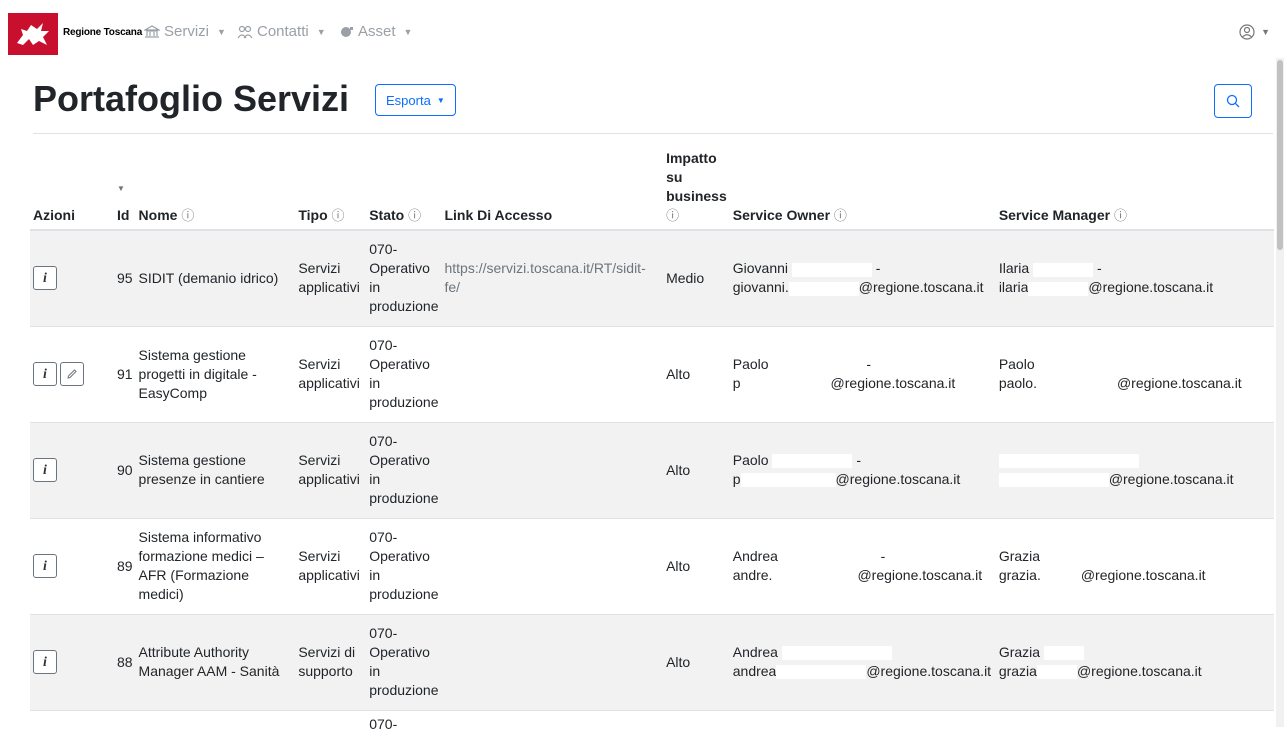  What do you see at coordinates (191, 98) in the screenshot?
I see `page-title: Portafoglio Servizi` at bounding box center [191, 98].